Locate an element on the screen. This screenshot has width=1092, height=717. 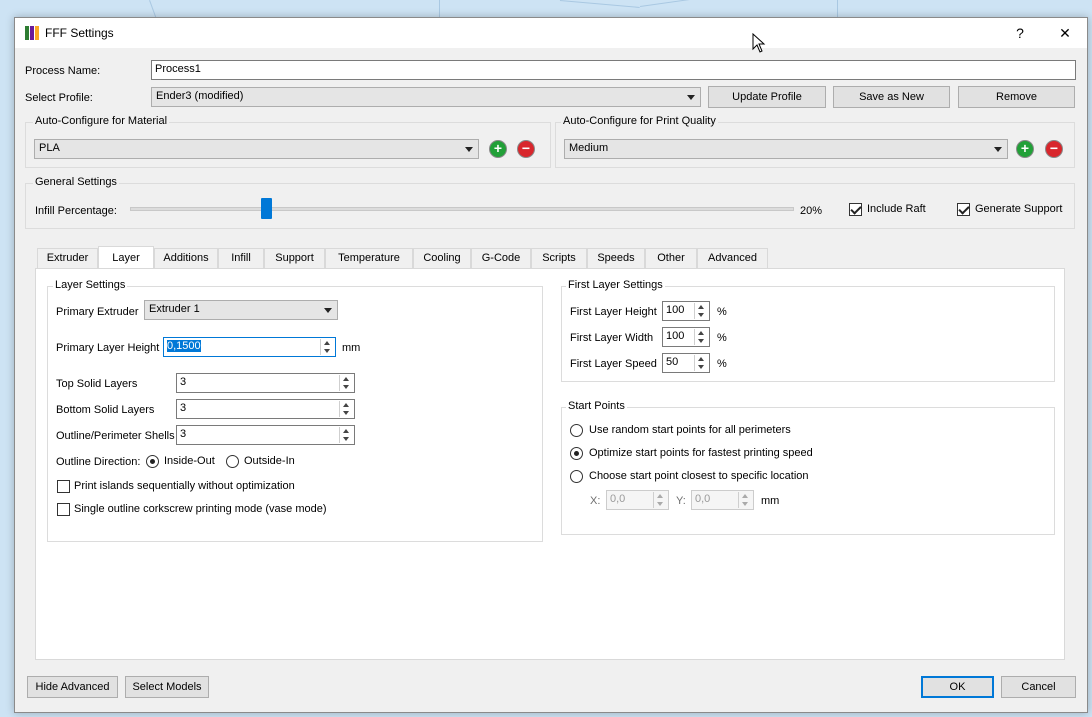
first-layer-height-label: First Layer Height is located at coordinates (613, 312).